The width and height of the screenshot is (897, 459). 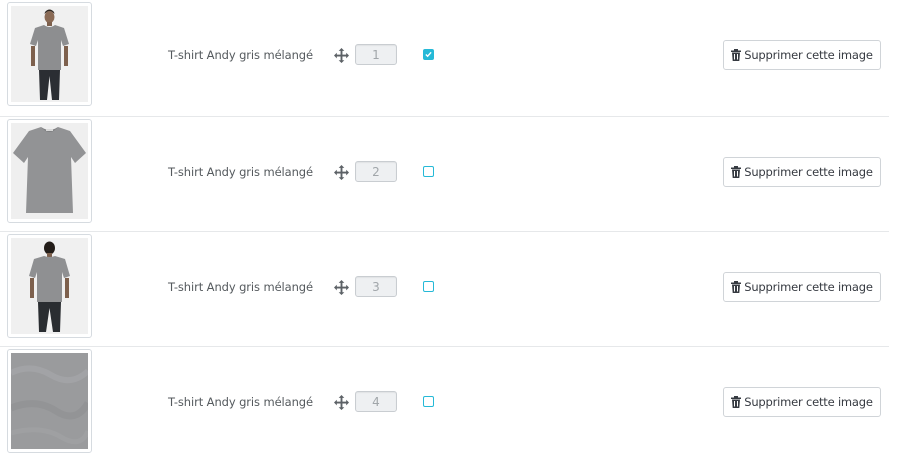 I want to click on back-model-photo, so click(x=49, y=286).